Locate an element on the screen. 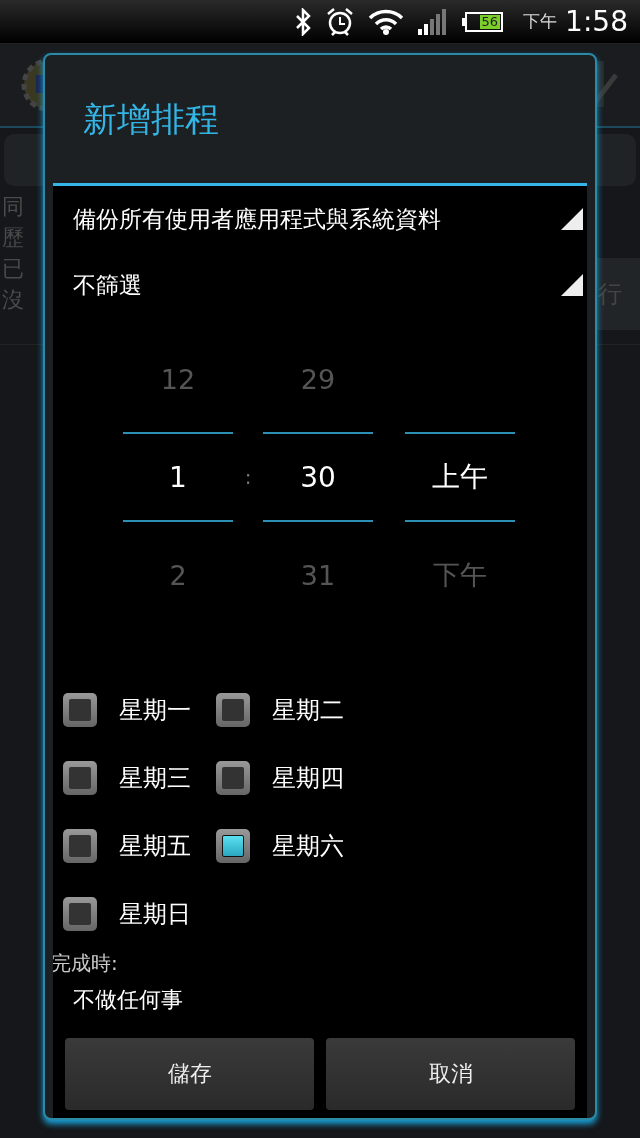 This screenshot has width=640, height=1138. day-checkbox-row: 星期一 is located at coordinates (139, 710).